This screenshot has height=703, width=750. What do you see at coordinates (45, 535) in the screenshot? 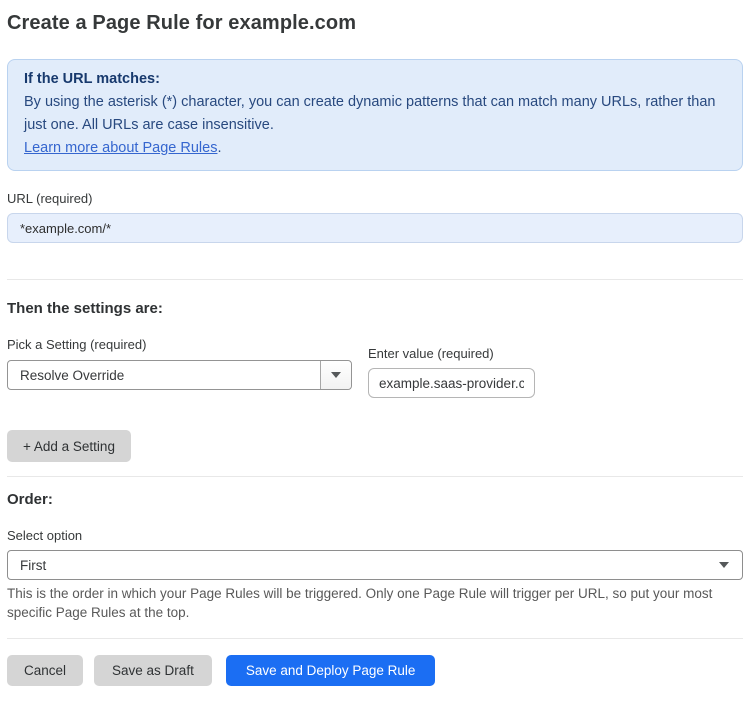
I see `order-select-label: Select option` at bounding box center [45, 535].